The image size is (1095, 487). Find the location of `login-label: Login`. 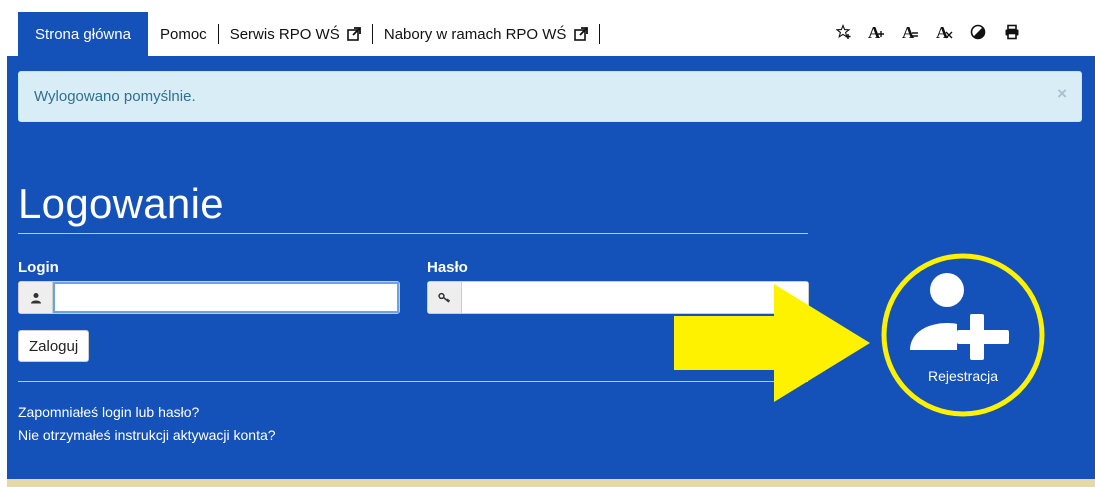

login-label: Login is located at coordinates (38, 267).